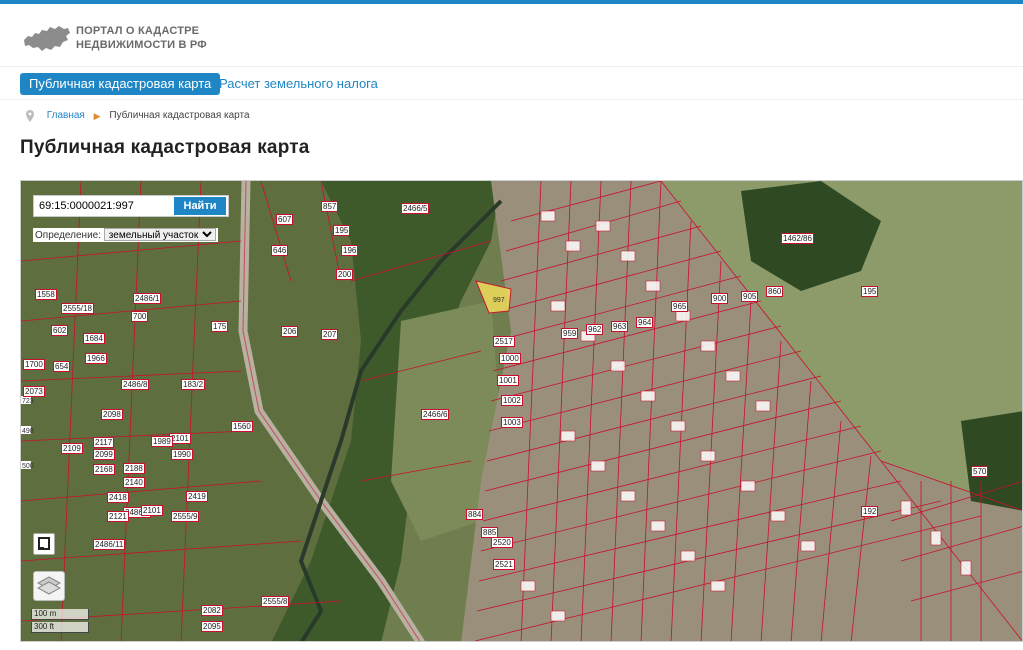 The image size is (1023, 650). I want to click on plot-number-label: 2466/5, so click(415, 208).